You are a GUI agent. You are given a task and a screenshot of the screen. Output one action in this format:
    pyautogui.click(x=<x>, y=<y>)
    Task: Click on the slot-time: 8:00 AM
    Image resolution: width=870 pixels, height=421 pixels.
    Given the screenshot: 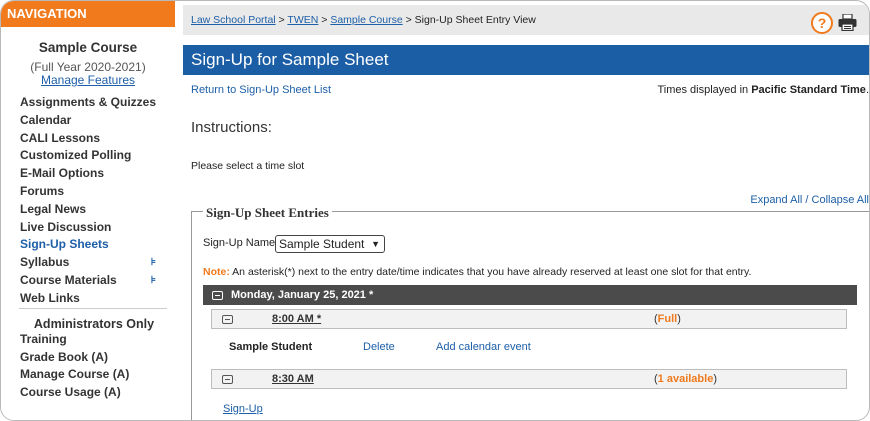 What is the action you would take?
    pyautogui.click(x=293, y=319)
    